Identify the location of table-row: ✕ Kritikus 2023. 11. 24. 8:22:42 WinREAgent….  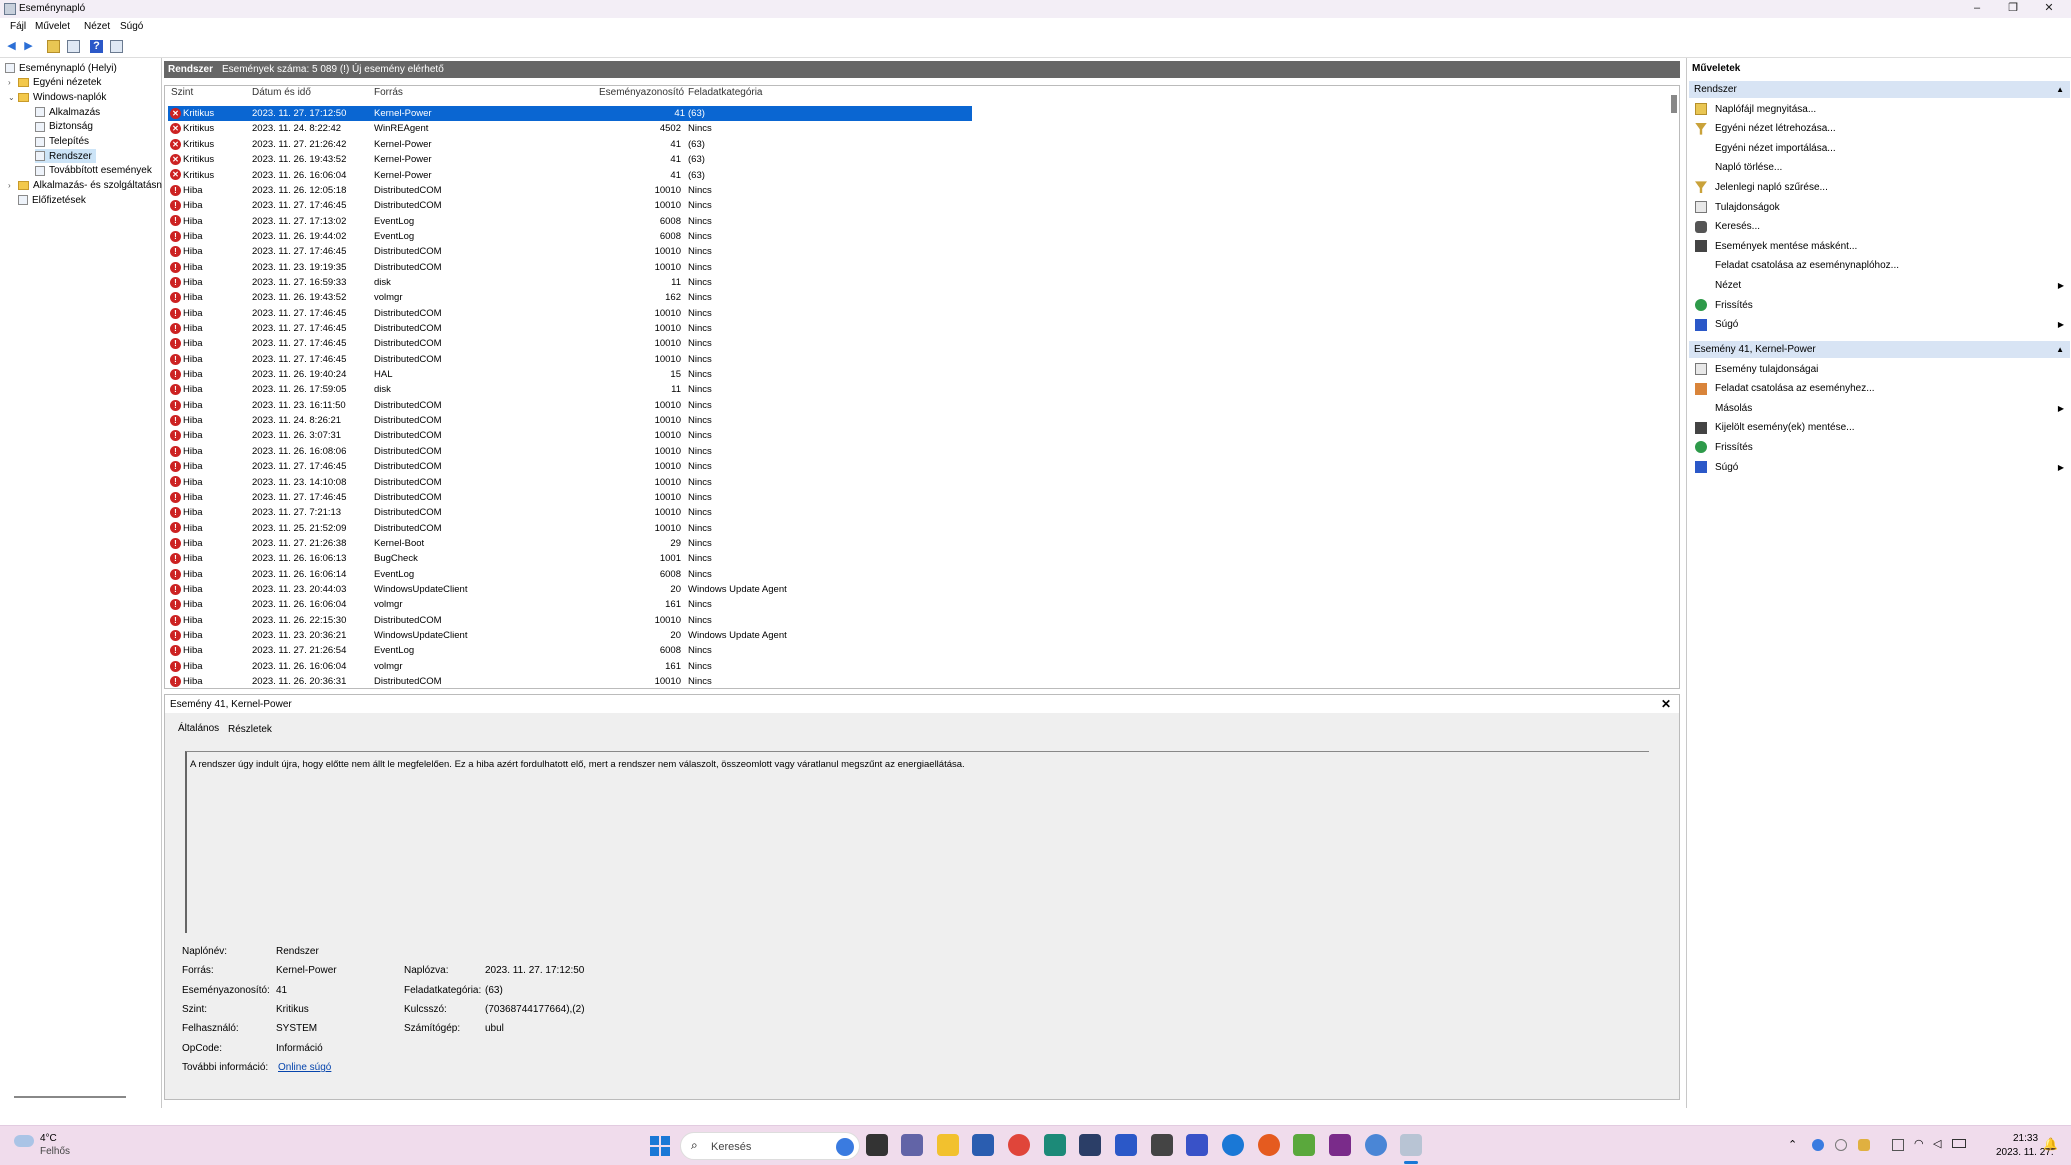
(568, 128).